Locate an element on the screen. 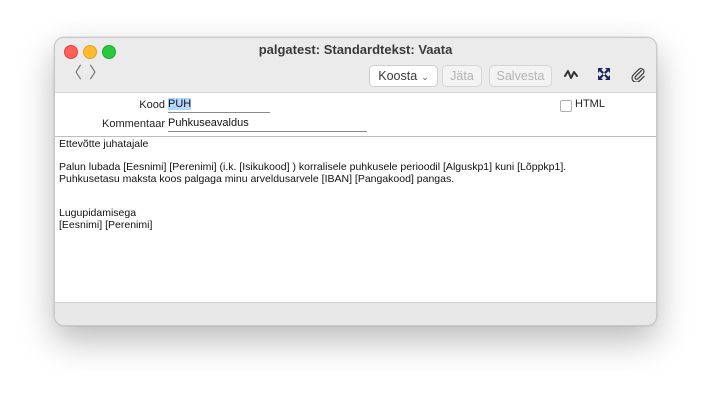 This screenshot has width=709, height=396. salvesta-button: Salvesta is located at coordinates (520, 76).